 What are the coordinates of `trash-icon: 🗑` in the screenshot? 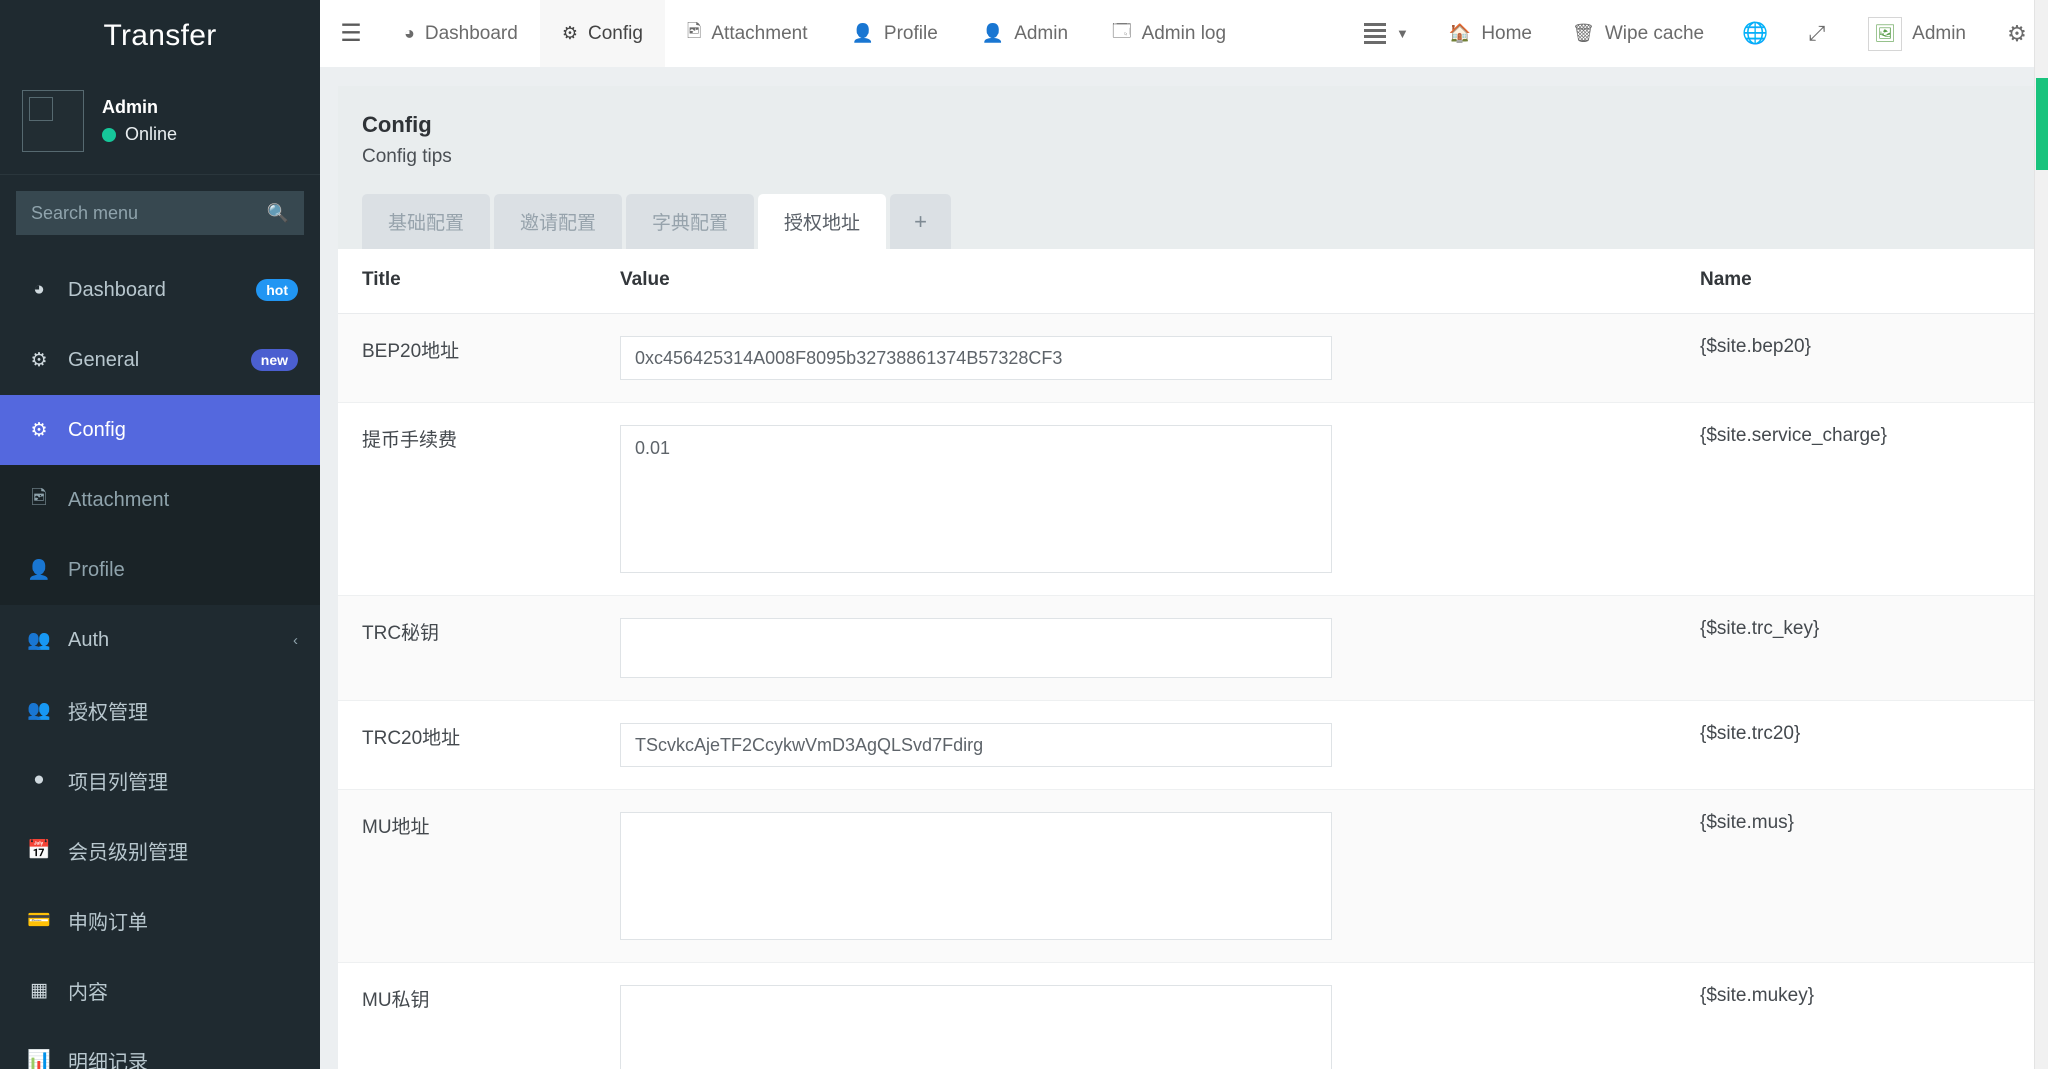 It's located at (1583, 33).